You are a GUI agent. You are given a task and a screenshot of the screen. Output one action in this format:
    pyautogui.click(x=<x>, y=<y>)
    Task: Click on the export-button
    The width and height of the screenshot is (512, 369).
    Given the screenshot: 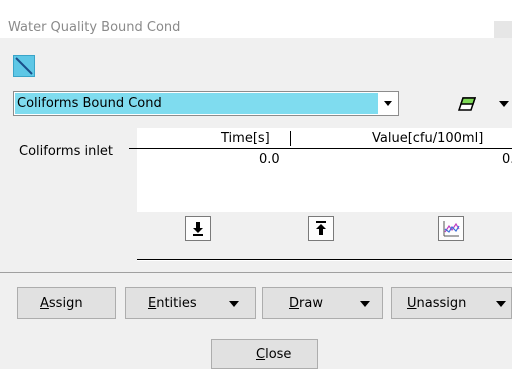 What is the action you would take?
    pyautogui.click(x=321, y=228)
    